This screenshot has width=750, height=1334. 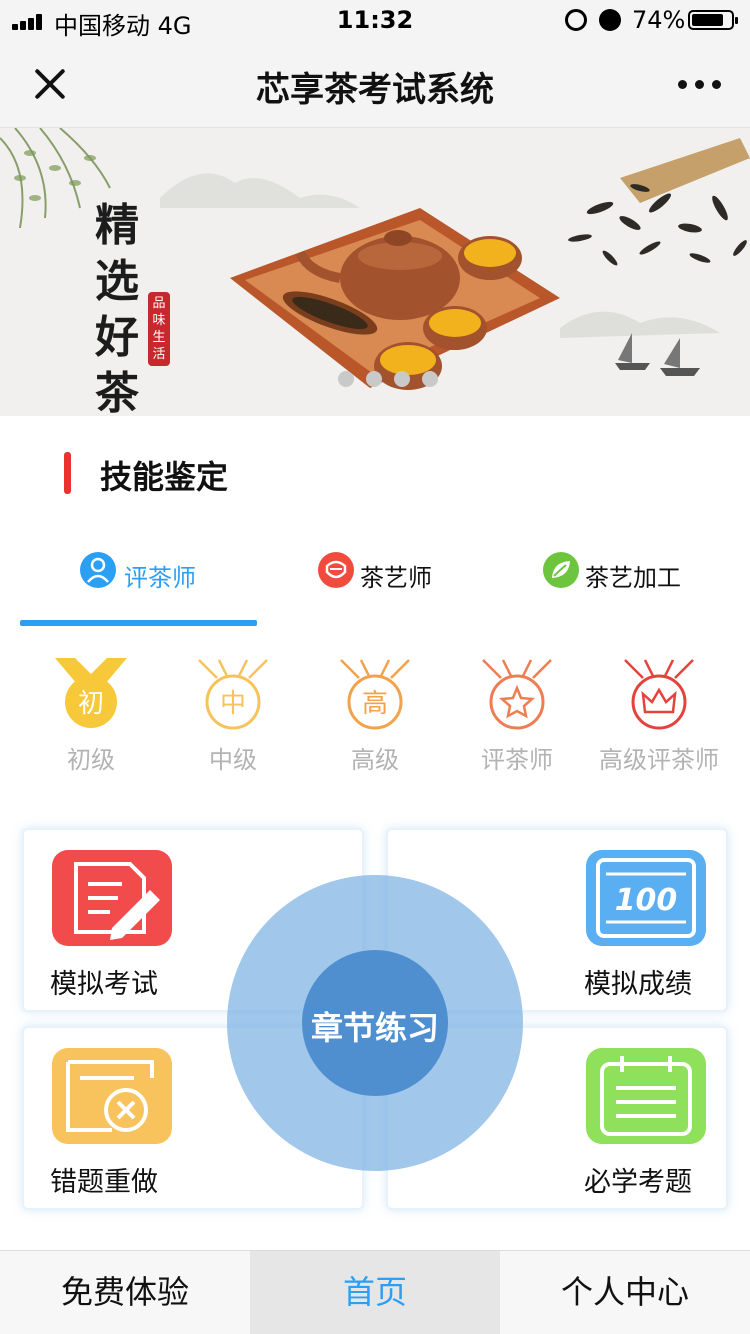 What do you see at coordinates (633, 578) in the screenshot?
I see `tab-label: 茶艺加工` at bounding box center [633, 578].